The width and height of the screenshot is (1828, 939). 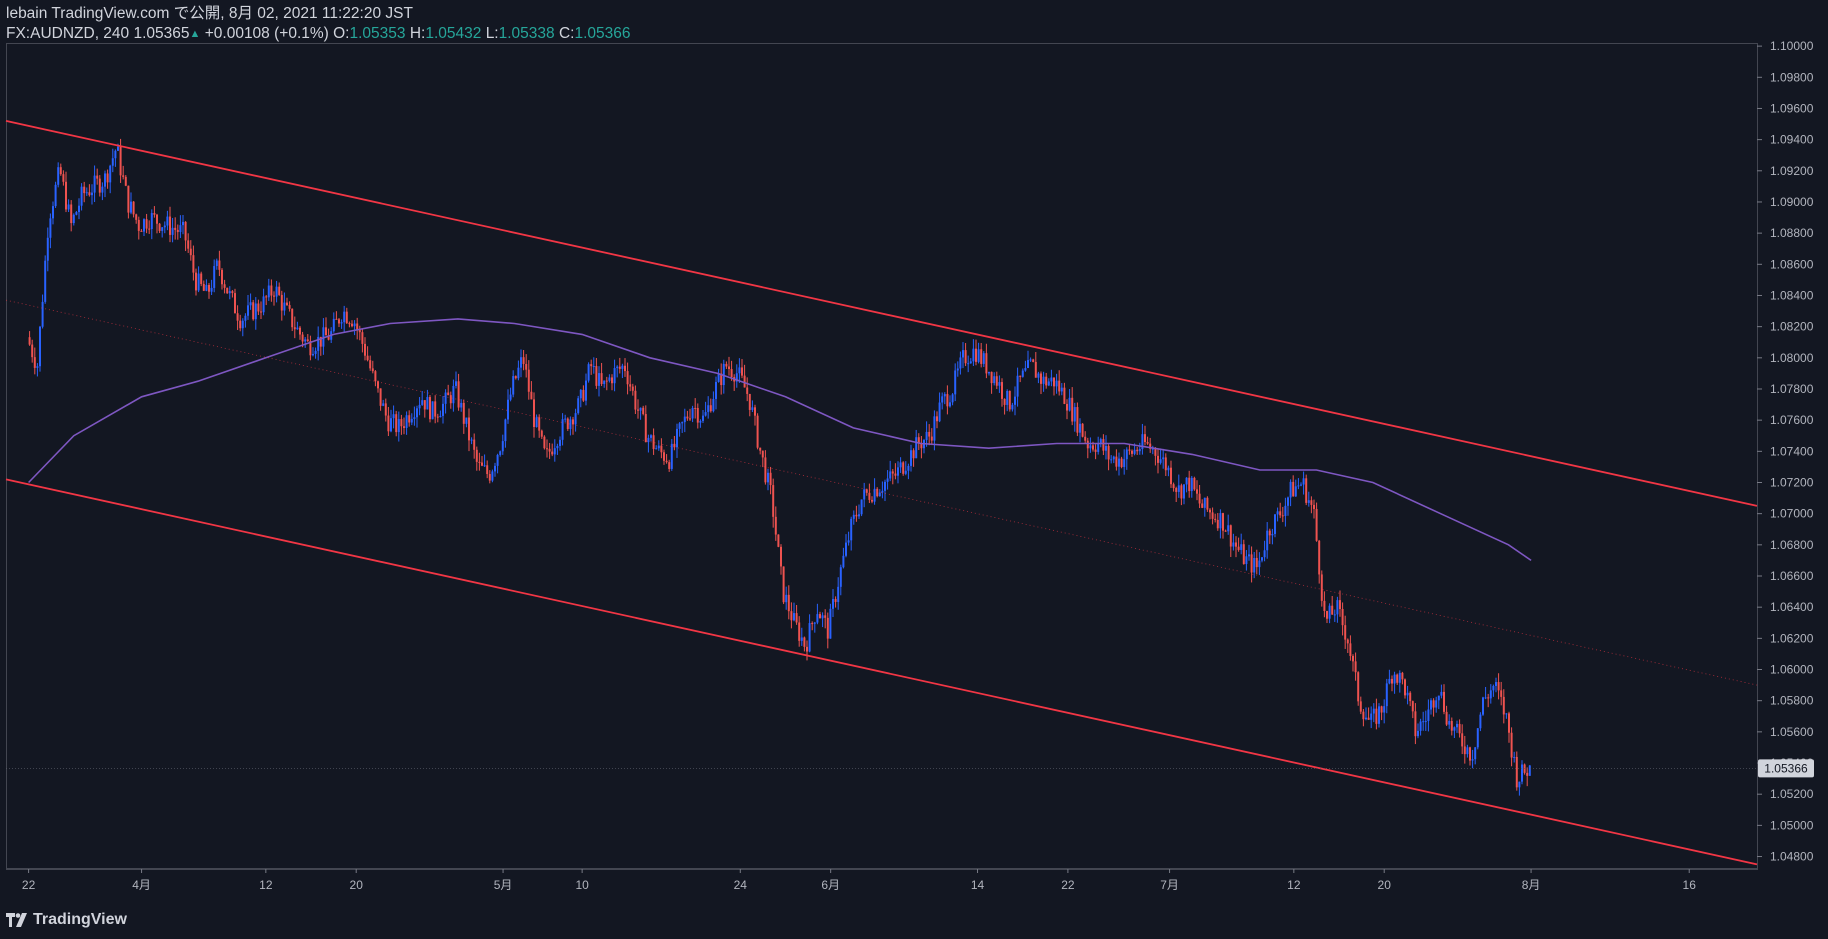 What do you see at coordinates (67, 33) in the screenshot?
I see `symbol-label: FX:AUDNZD, 240` at bounding box center [67, 33].